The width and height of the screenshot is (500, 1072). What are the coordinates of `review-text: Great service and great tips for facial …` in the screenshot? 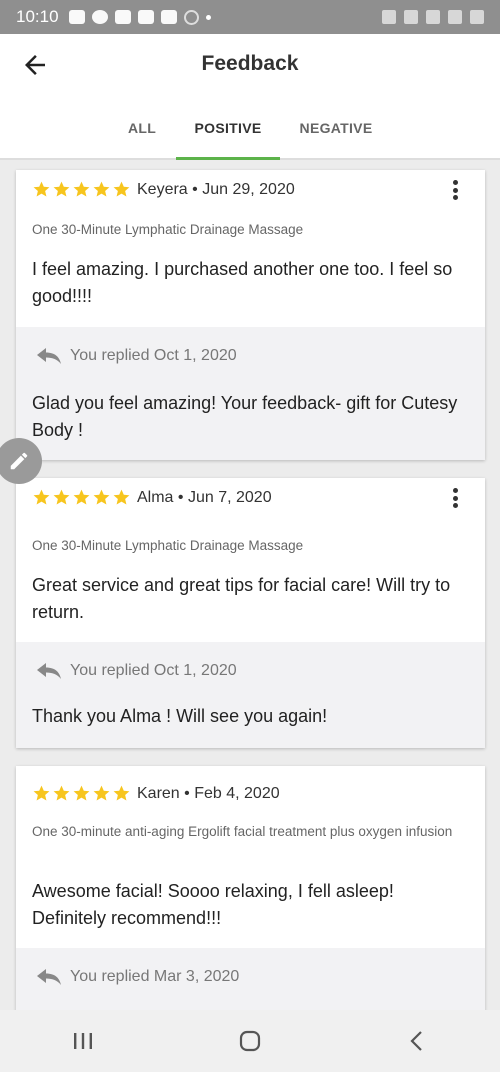 It's located at (241, 598).